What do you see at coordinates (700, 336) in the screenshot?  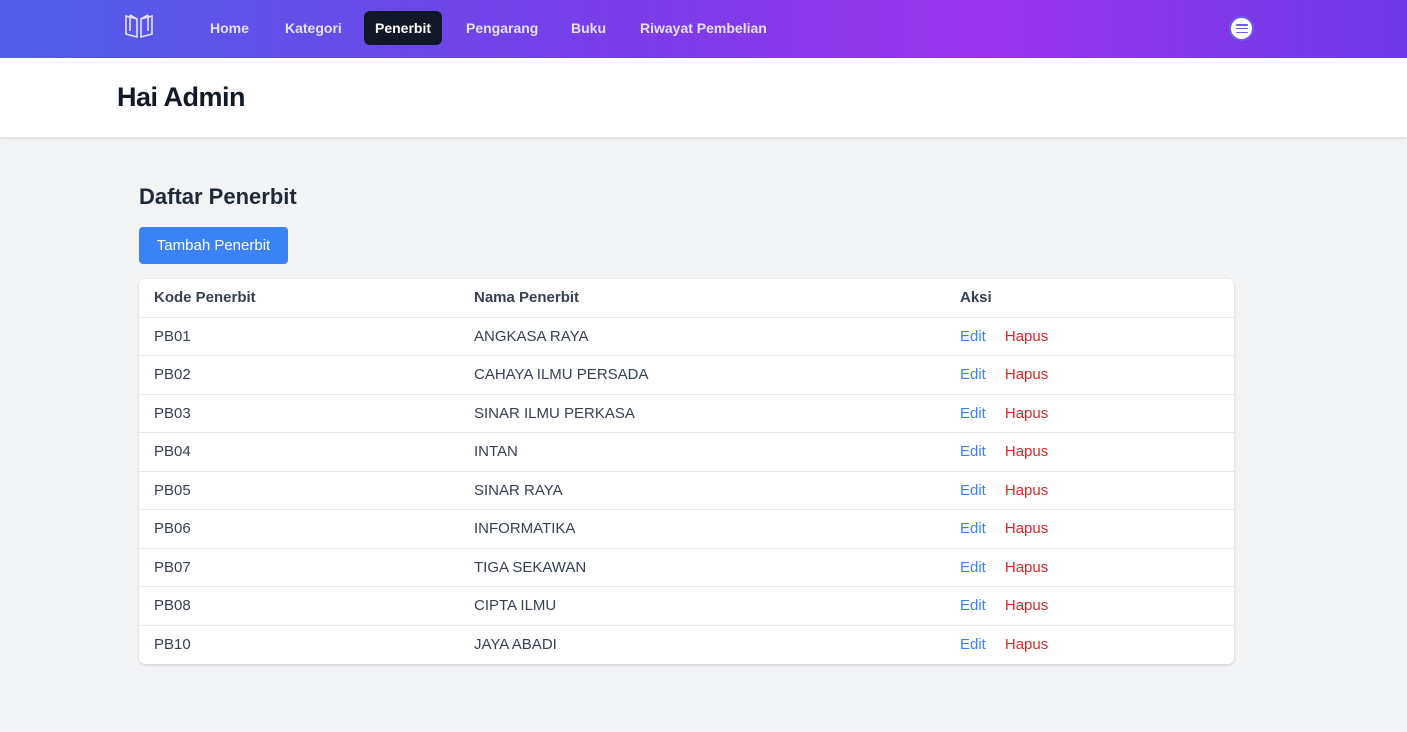 I see `nama-cell: ANGKASA RAYA` at bounding box center [700, 336].